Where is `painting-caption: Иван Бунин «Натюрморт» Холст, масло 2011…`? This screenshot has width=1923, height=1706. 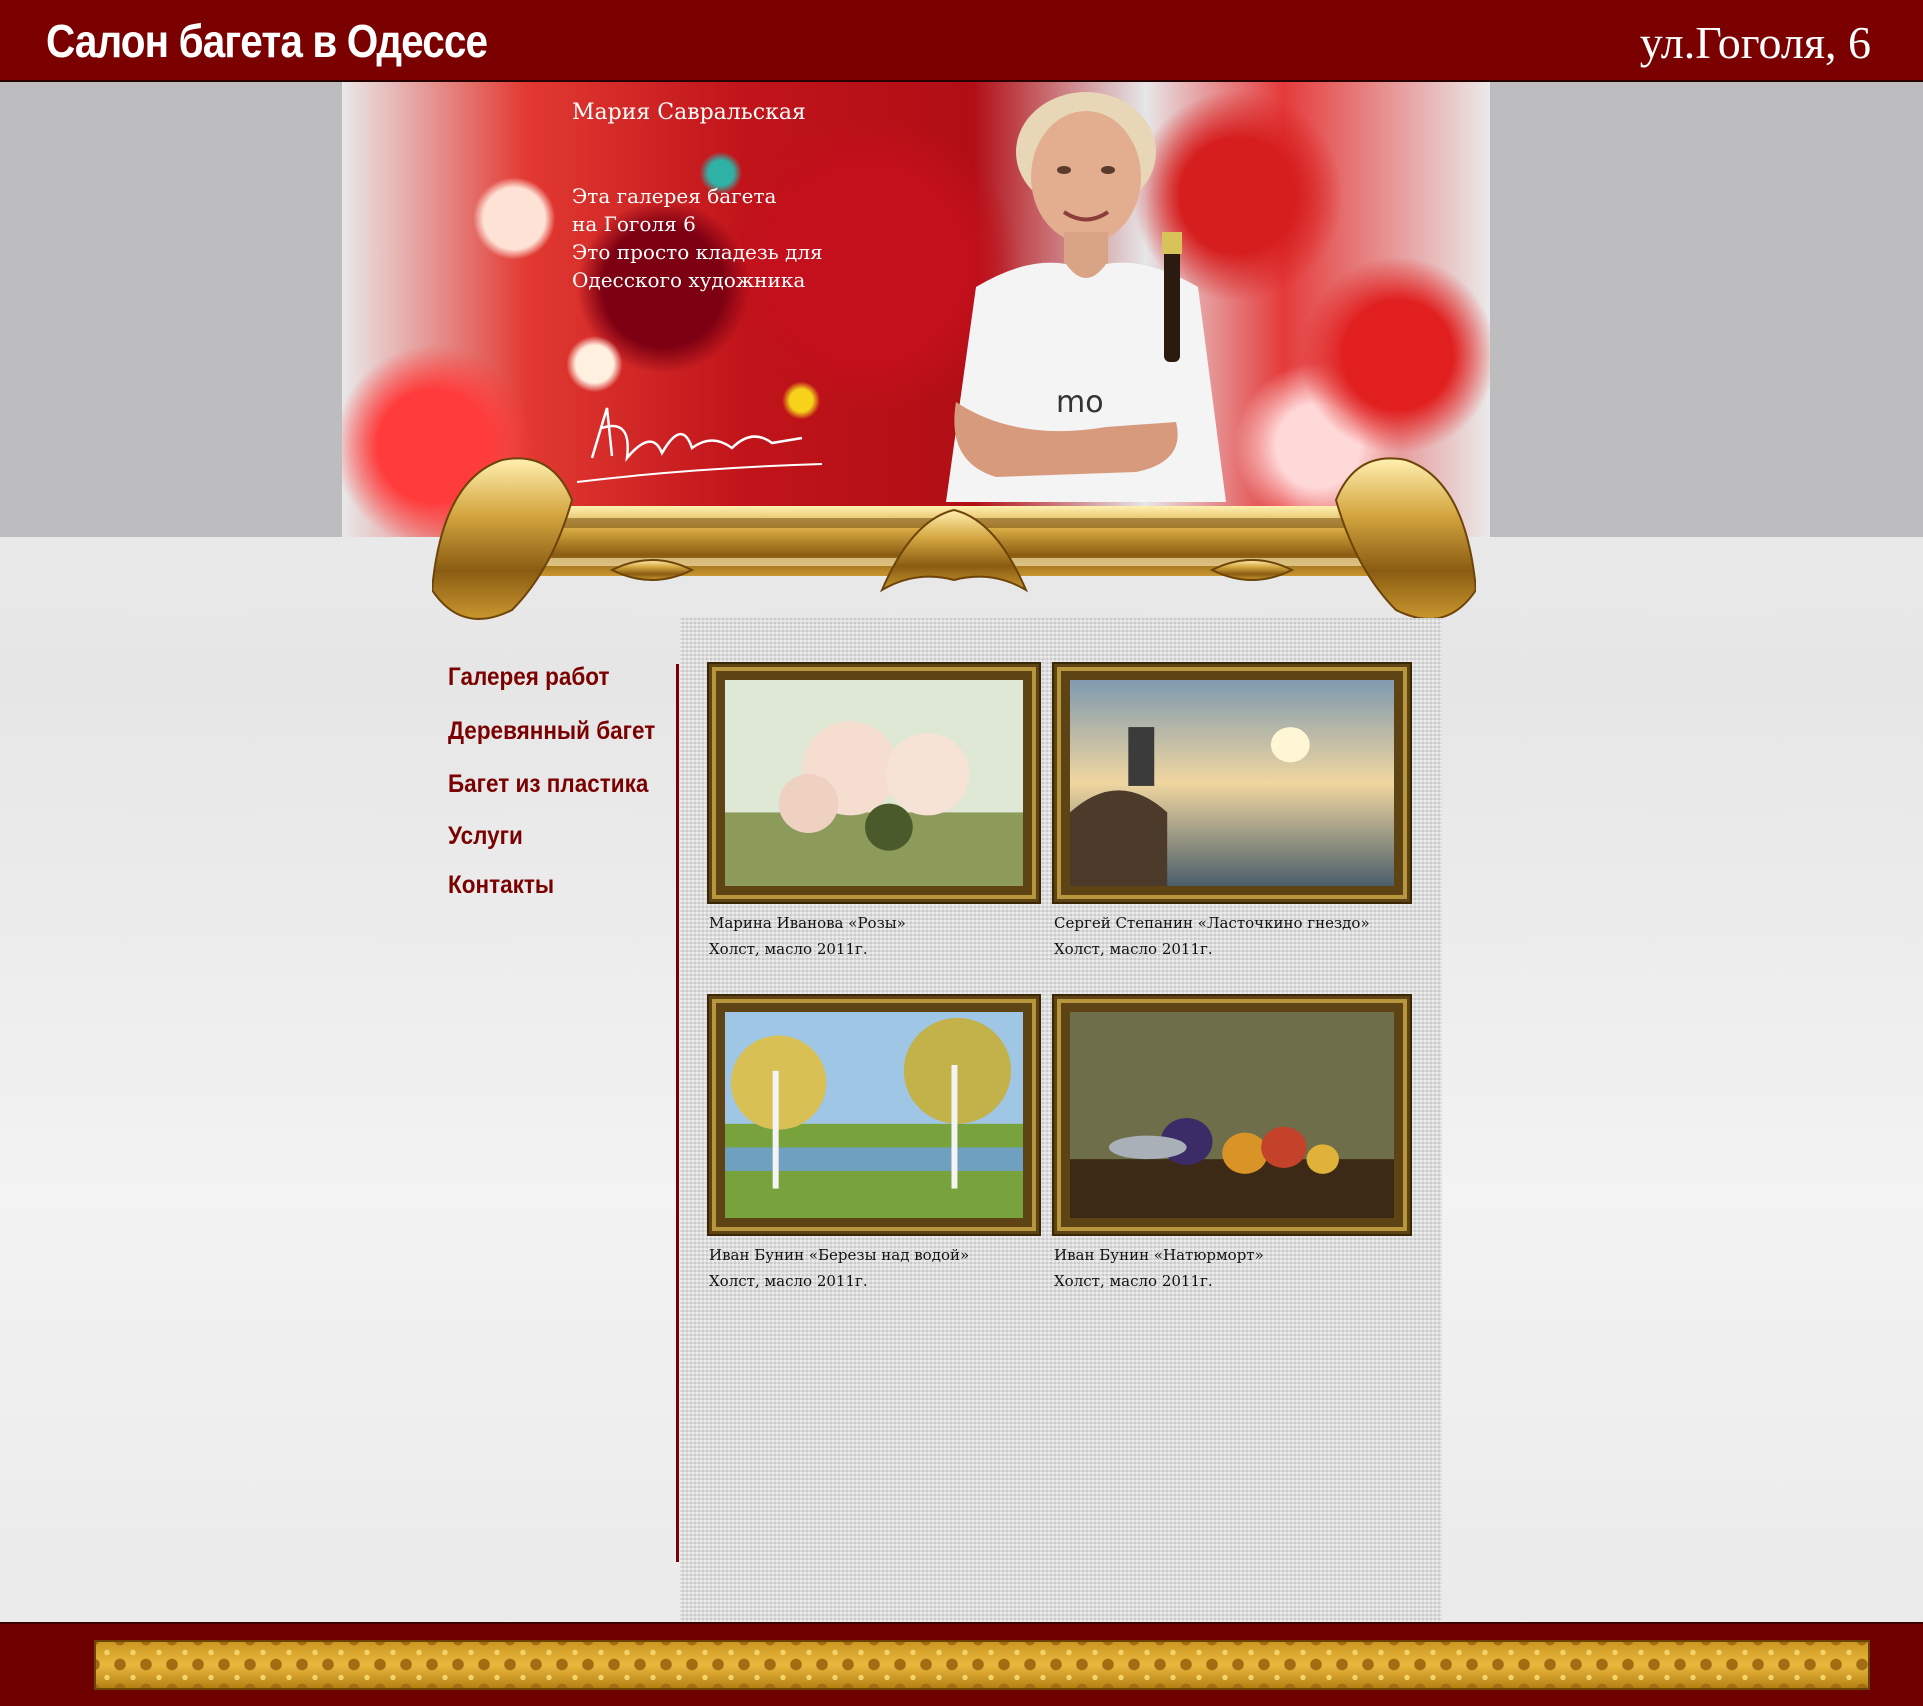 painting-caption: Иван Бунин «Натюрморт» Холст, масло 2011… is located at coordinates (1230, 1268).